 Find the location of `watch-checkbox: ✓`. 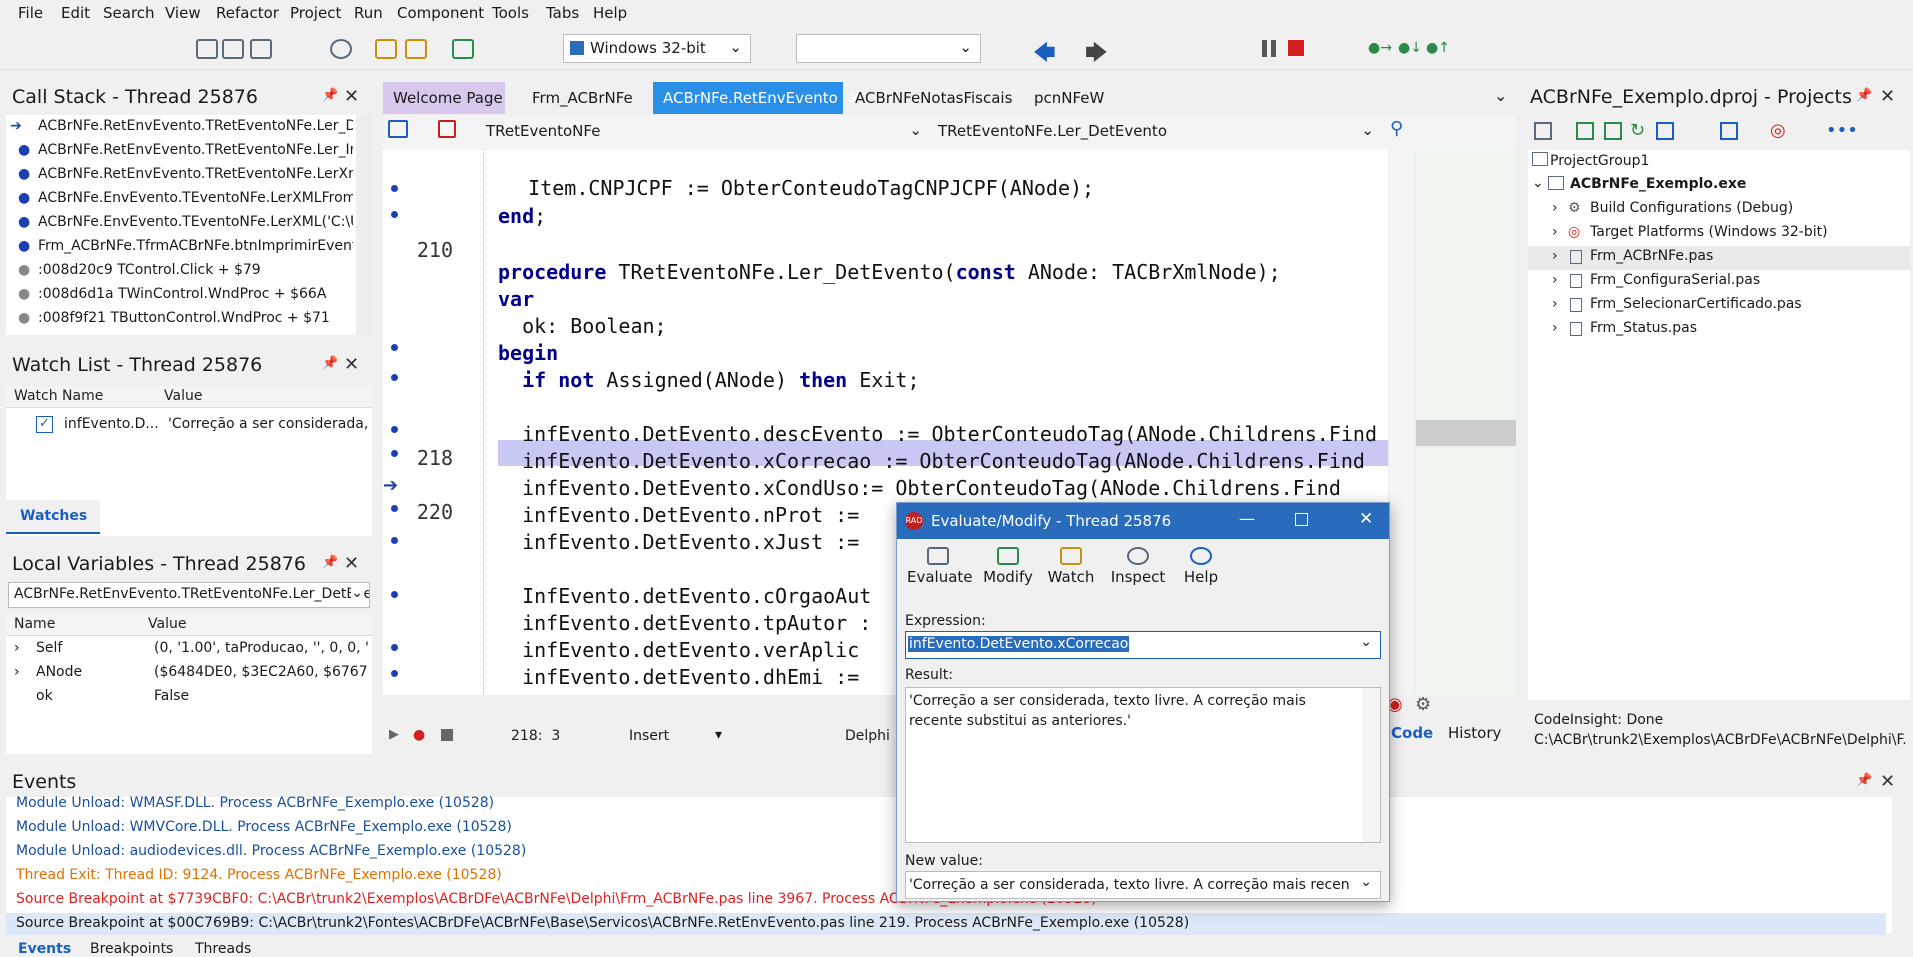

watch-checkbox: ✓ is located at coordinates (44, 424).